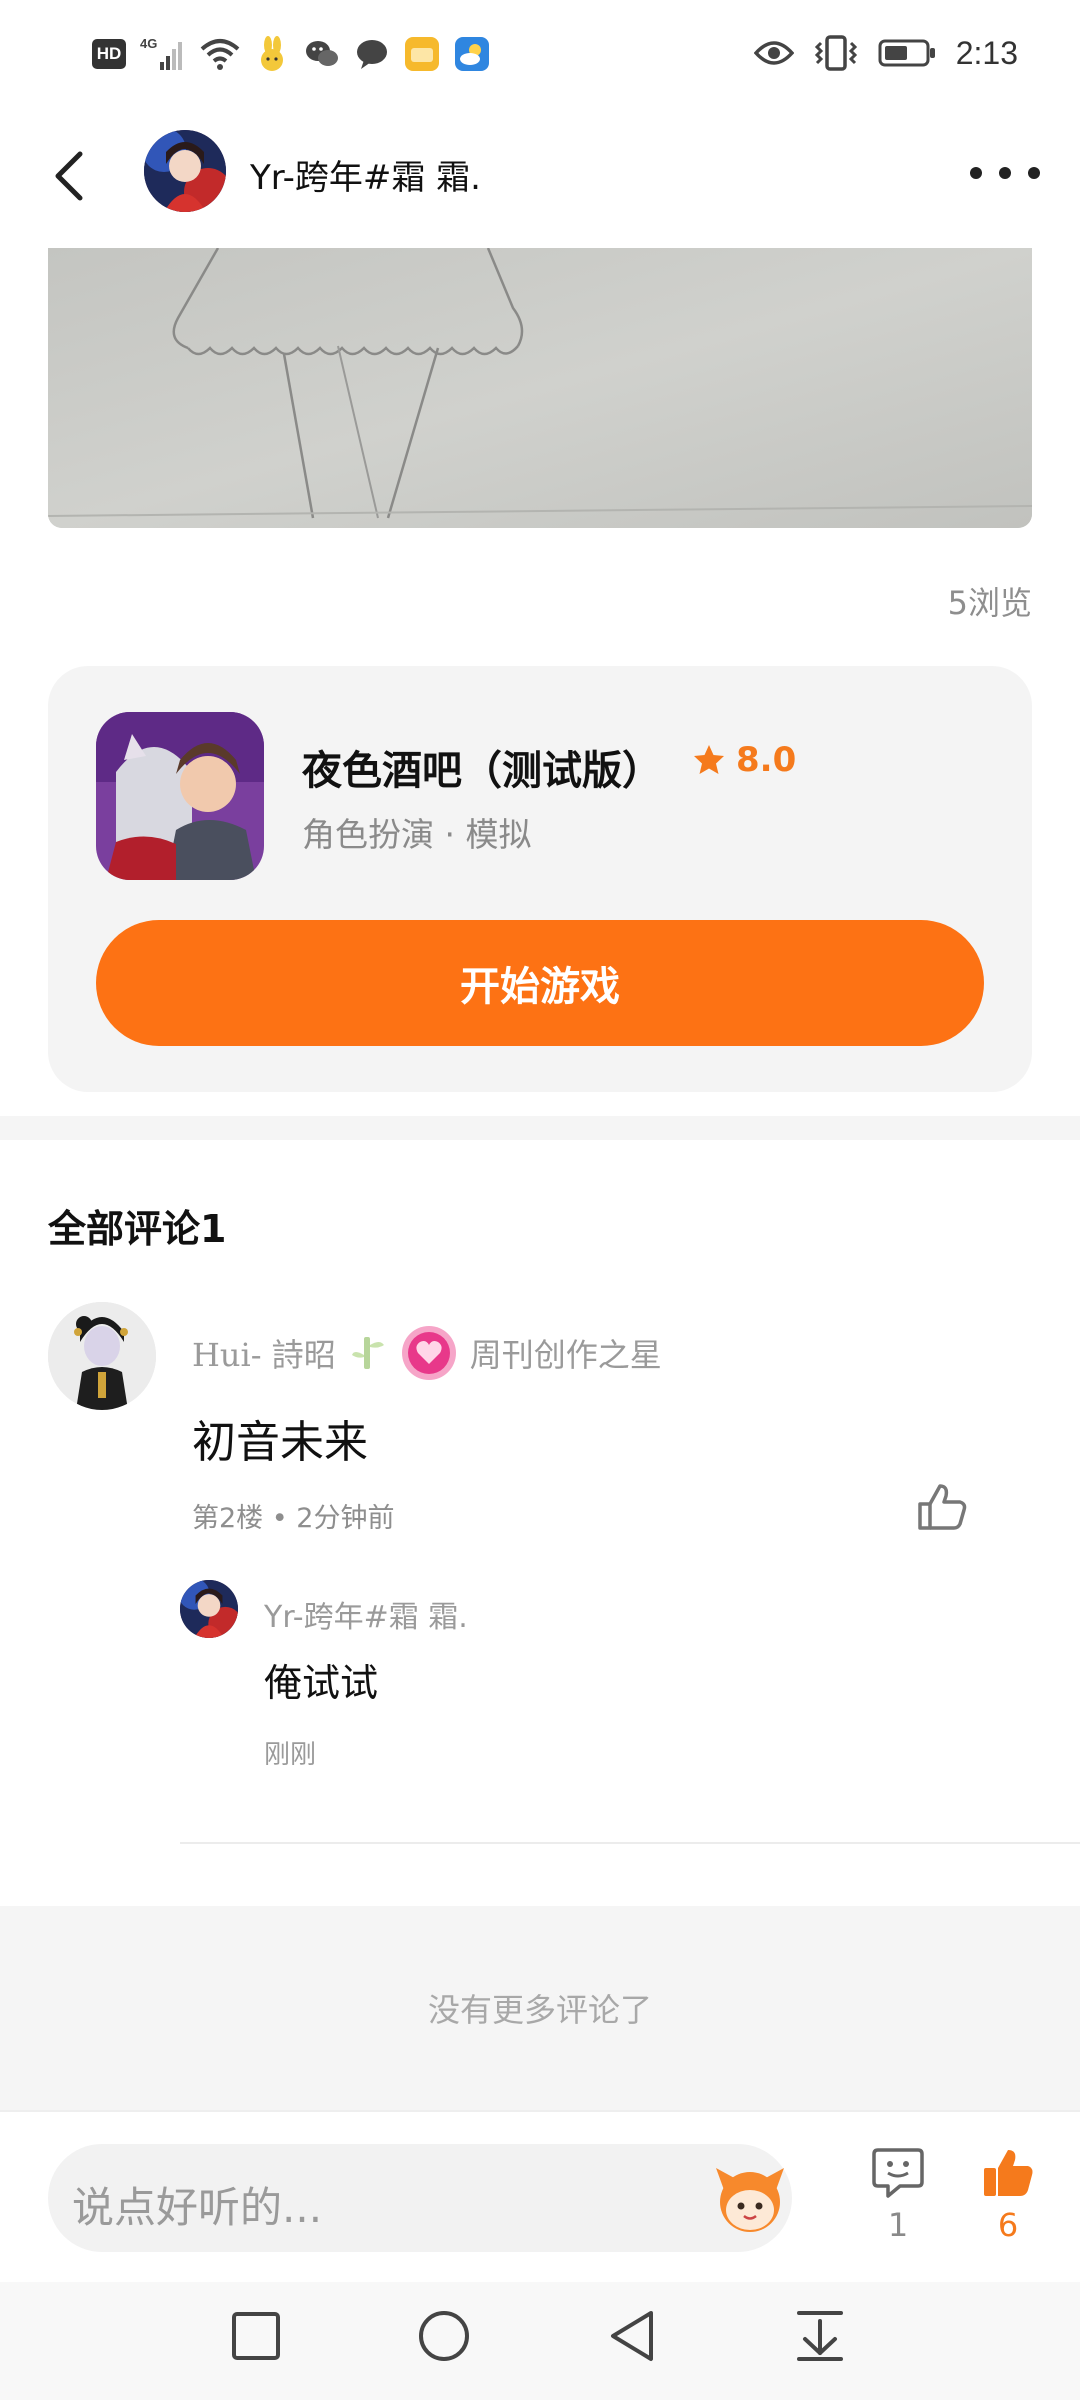  I want to click on thumbs-up-filled-icon, so click(1008, 2173).